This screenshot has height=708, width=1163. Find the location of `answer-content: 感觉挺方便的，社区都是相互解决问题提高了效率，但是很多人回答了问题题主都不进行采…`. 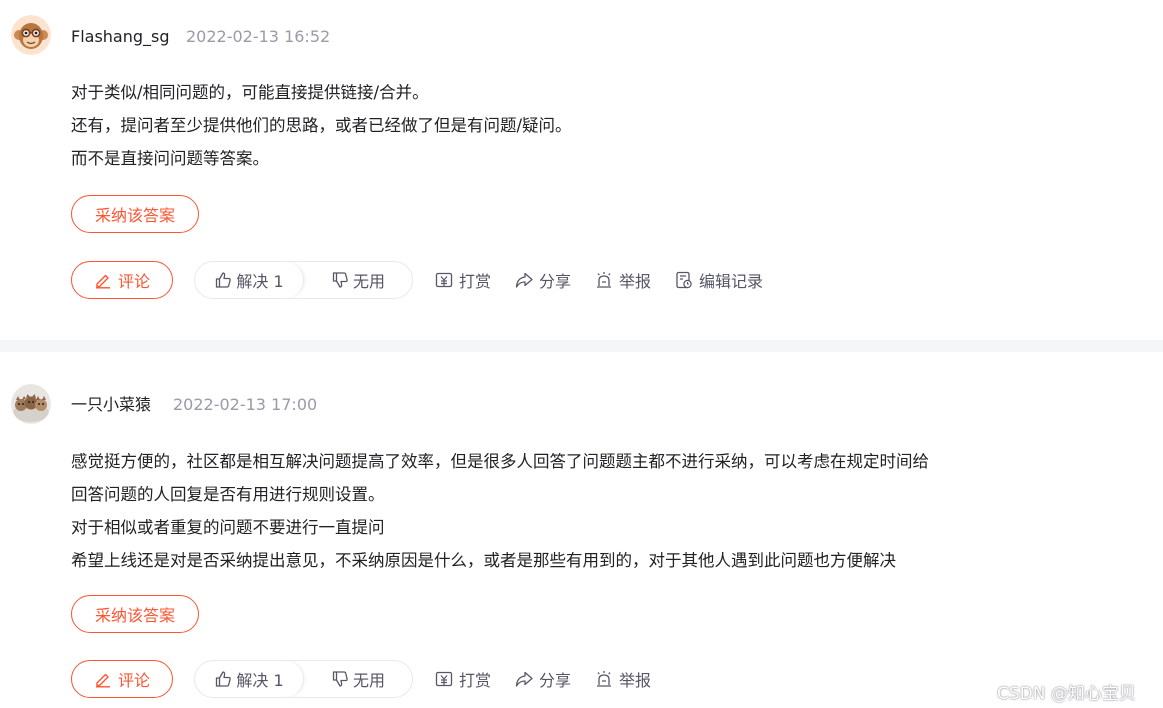

answer-content: 感觉挺方便的，社区都是相互解决问题提高了效率，但是很多人回答了问题题主都不进行采… is located at coordinates (500, 511).